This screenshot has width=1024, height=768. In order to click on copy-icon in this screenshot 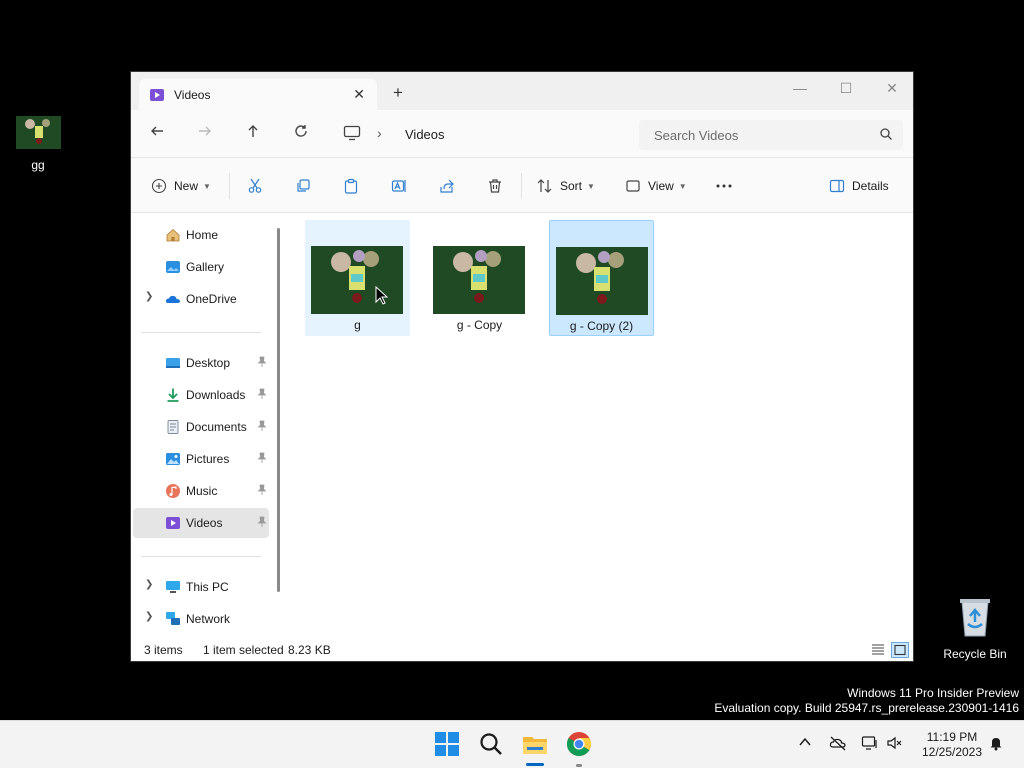, I will do `click(303, 185)`.